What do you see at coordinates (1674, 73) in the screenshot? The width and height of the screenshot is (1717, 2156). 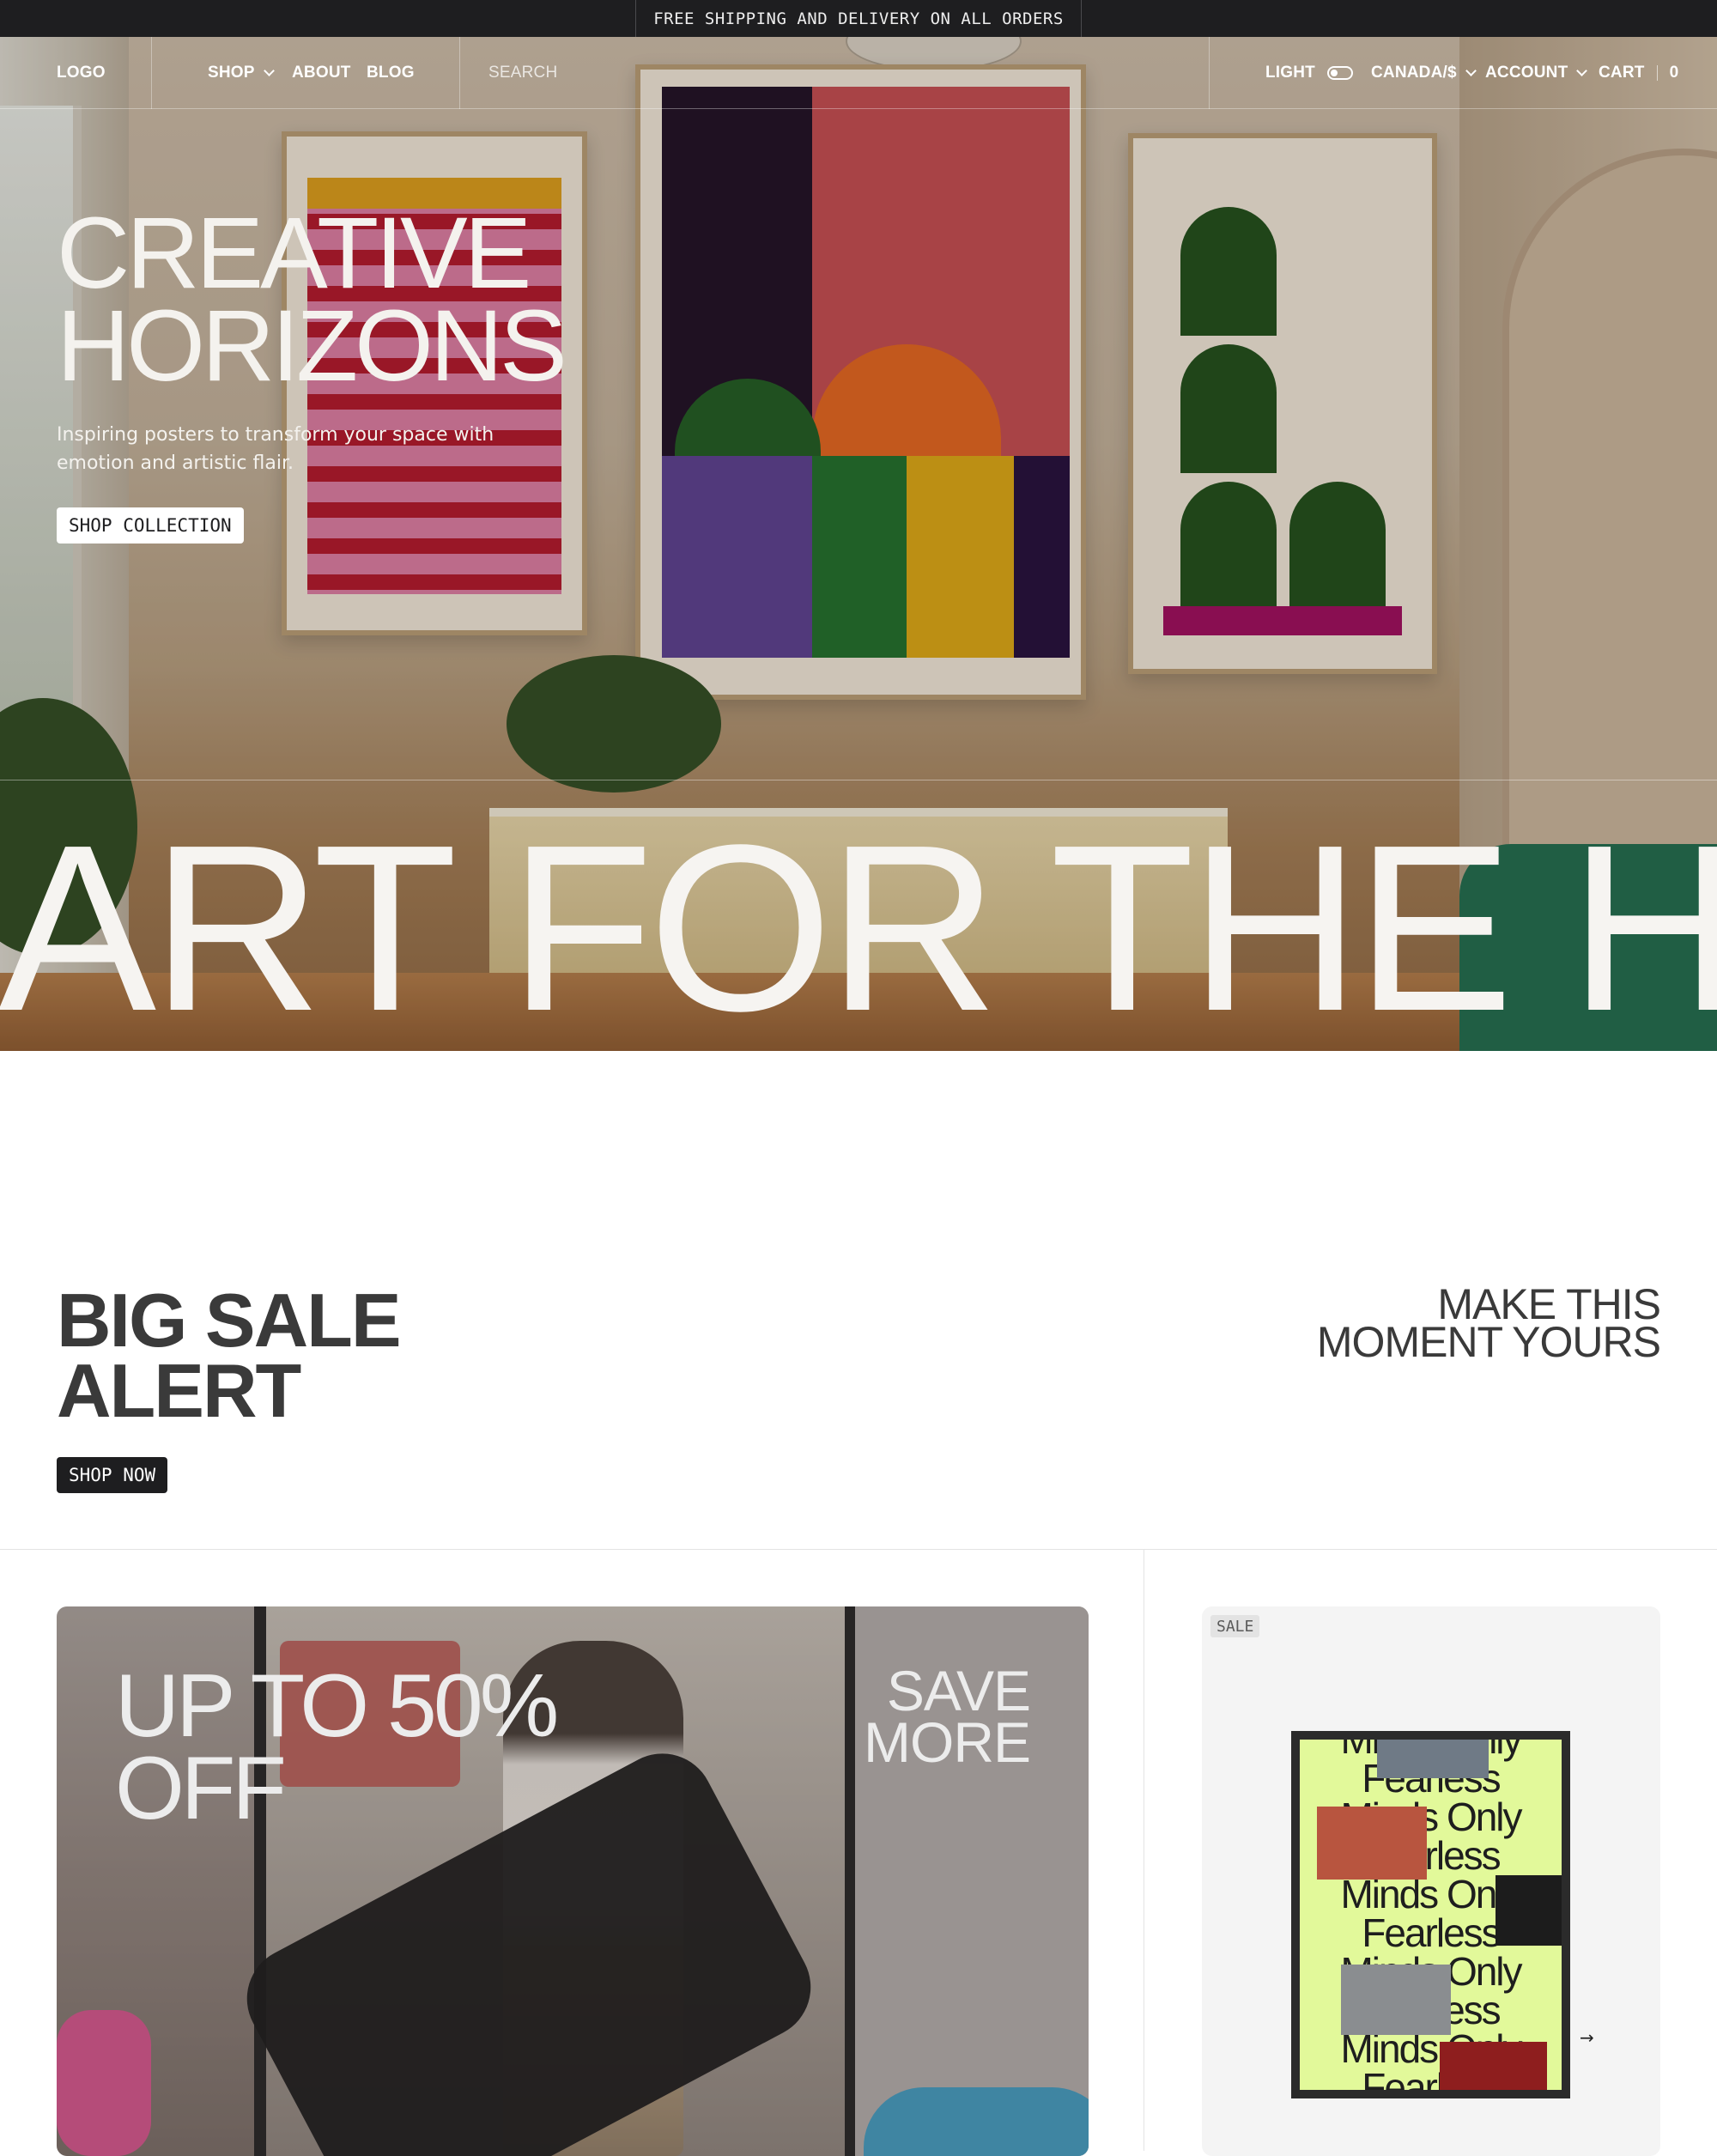 I see `cart-count: 0` at bounding box center [1674, 73].